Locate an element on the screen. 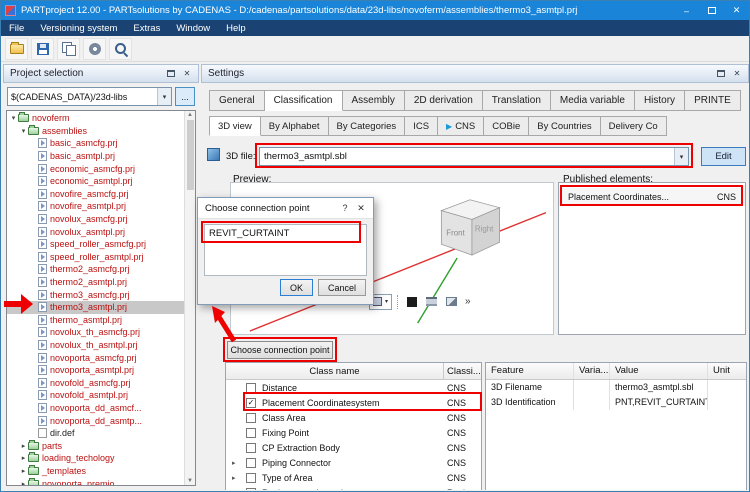 This screenshot has height=492, width=750. tree-item-novofold-asmtpl-prj: novofold_asmtpl.prj is located at coordinates (101, 395).